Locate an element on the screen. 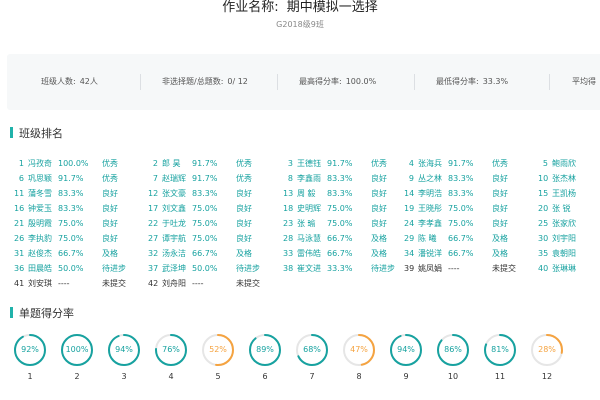  score-percent: 86% is located at coordinates (453, 349).